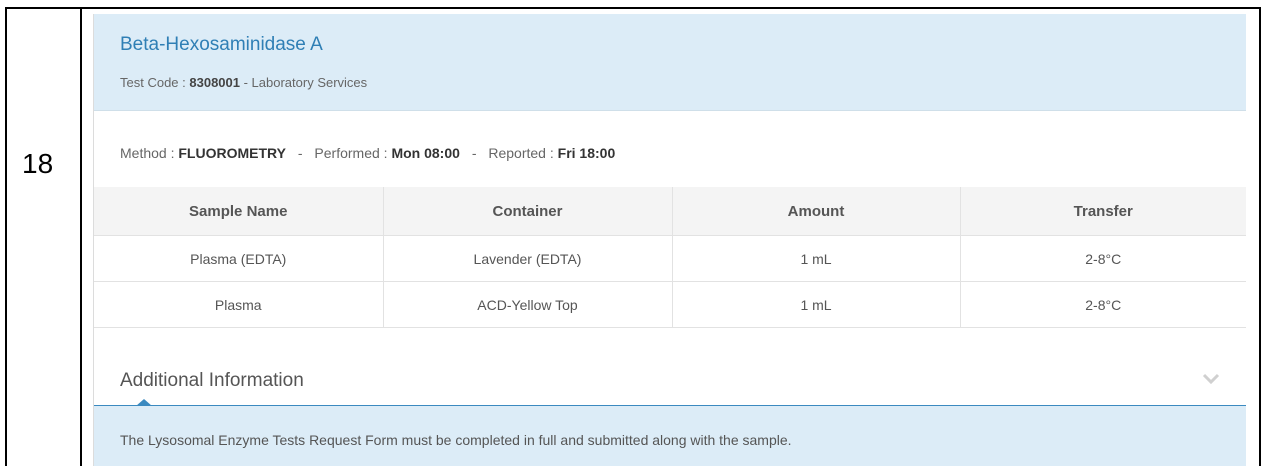 Image resolution: width=1265 pixels, height=466 pixels. Describe the element at coordinates (214, 82) in the screenshot. I see `test-code: 8308001` at that location.